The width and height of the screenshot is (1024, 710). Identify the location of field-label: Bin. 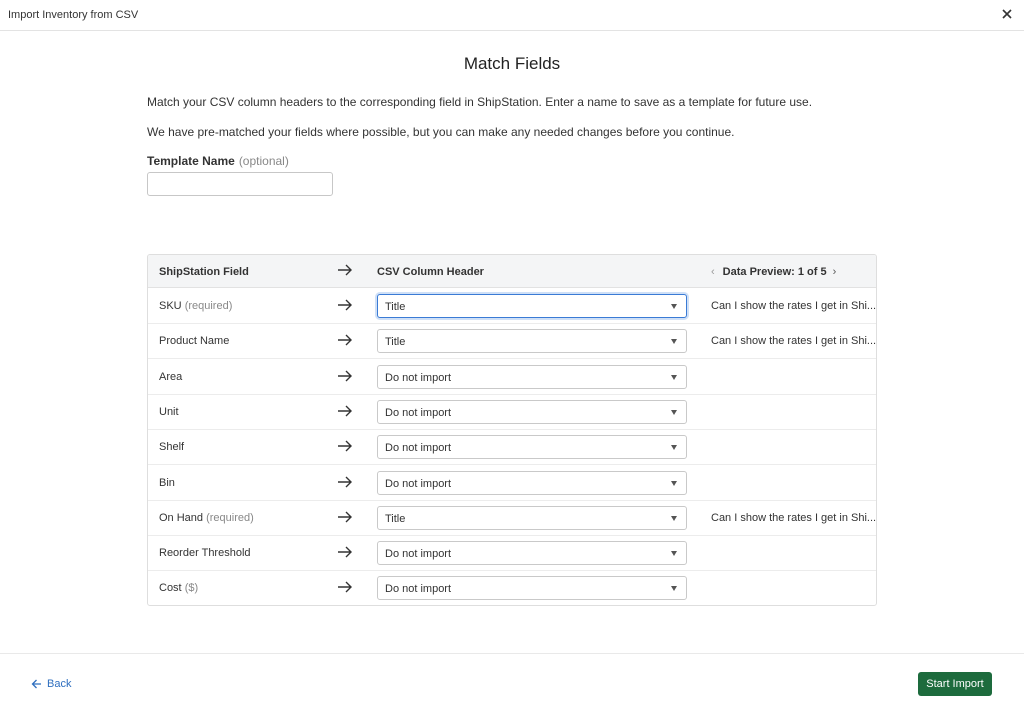
(167, 482).